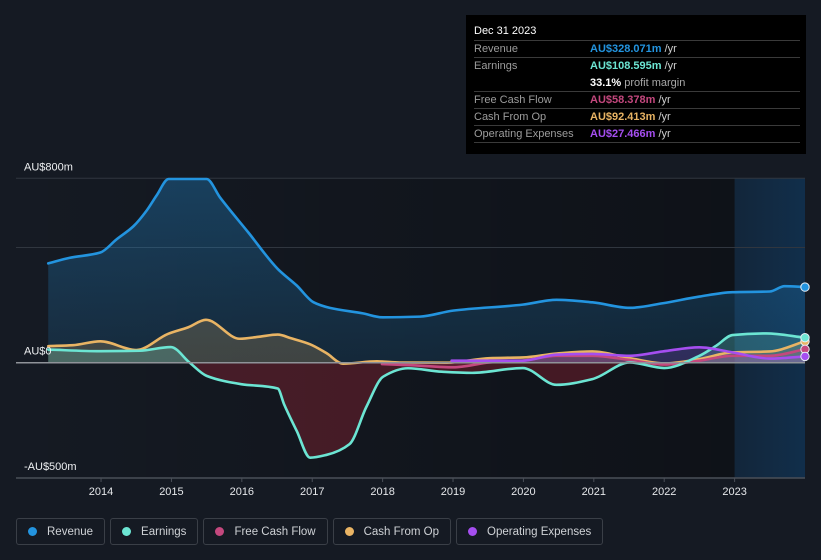  What do you see at coordinates (164, 531) in the screenshot?
I see `legend-label: Earnings` at bounding box center [164, 531].